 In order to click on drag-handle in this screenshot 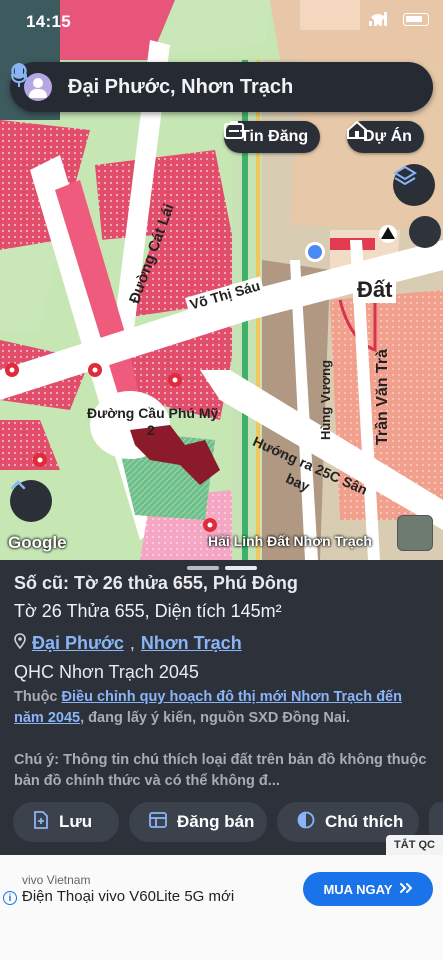, I will do `click(203, 568)`.